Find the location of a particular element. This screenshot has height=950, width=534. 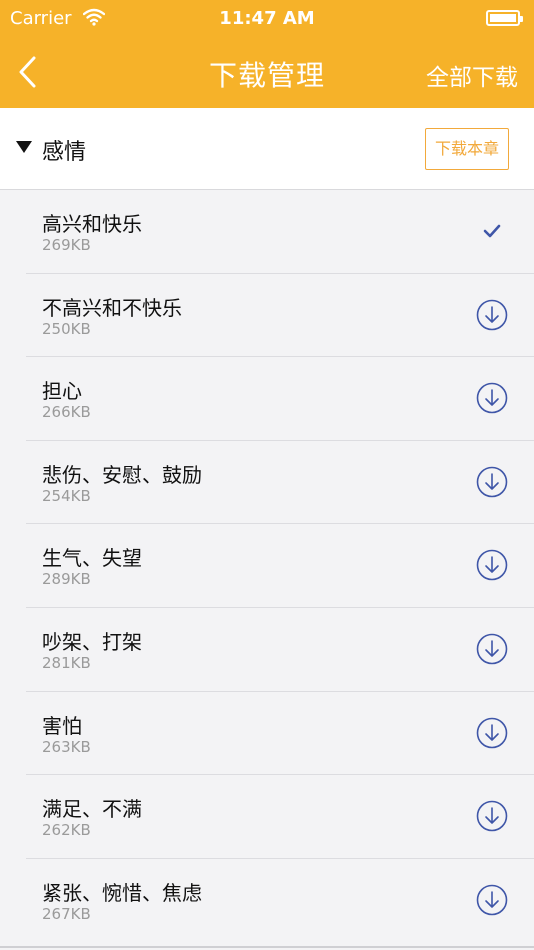

chapter-title: 感情 is located at coordinates (64, 152).